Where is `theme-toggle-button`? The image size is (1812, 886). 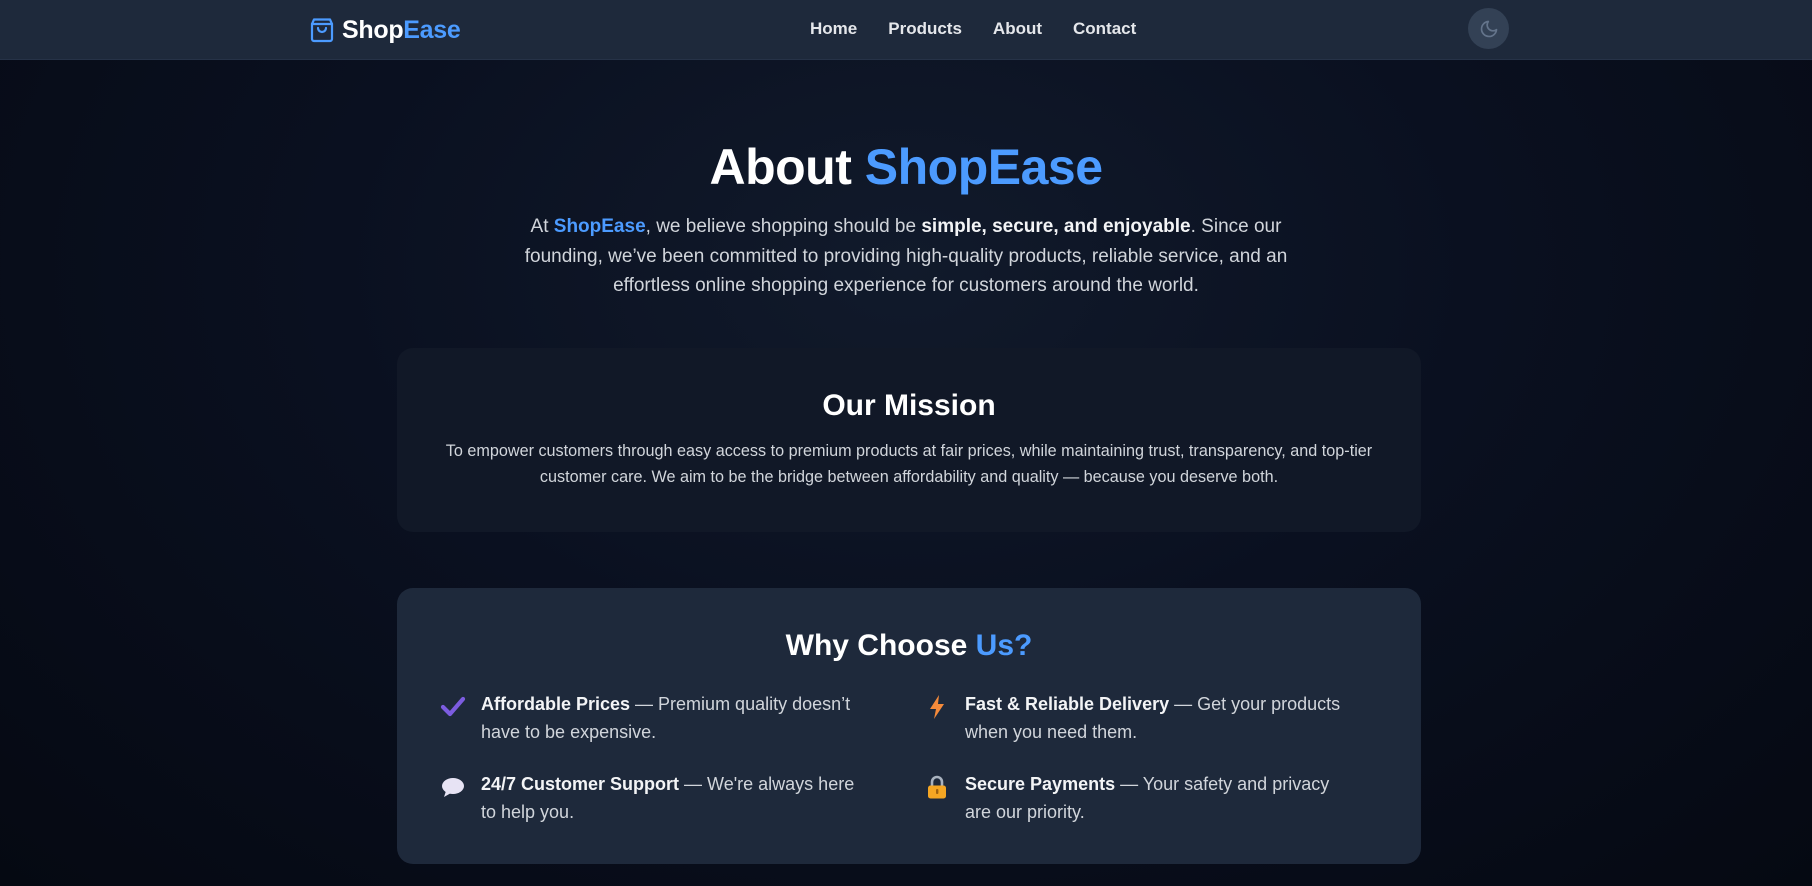
theme-toggle-button is located at coordinates (1488, 28).